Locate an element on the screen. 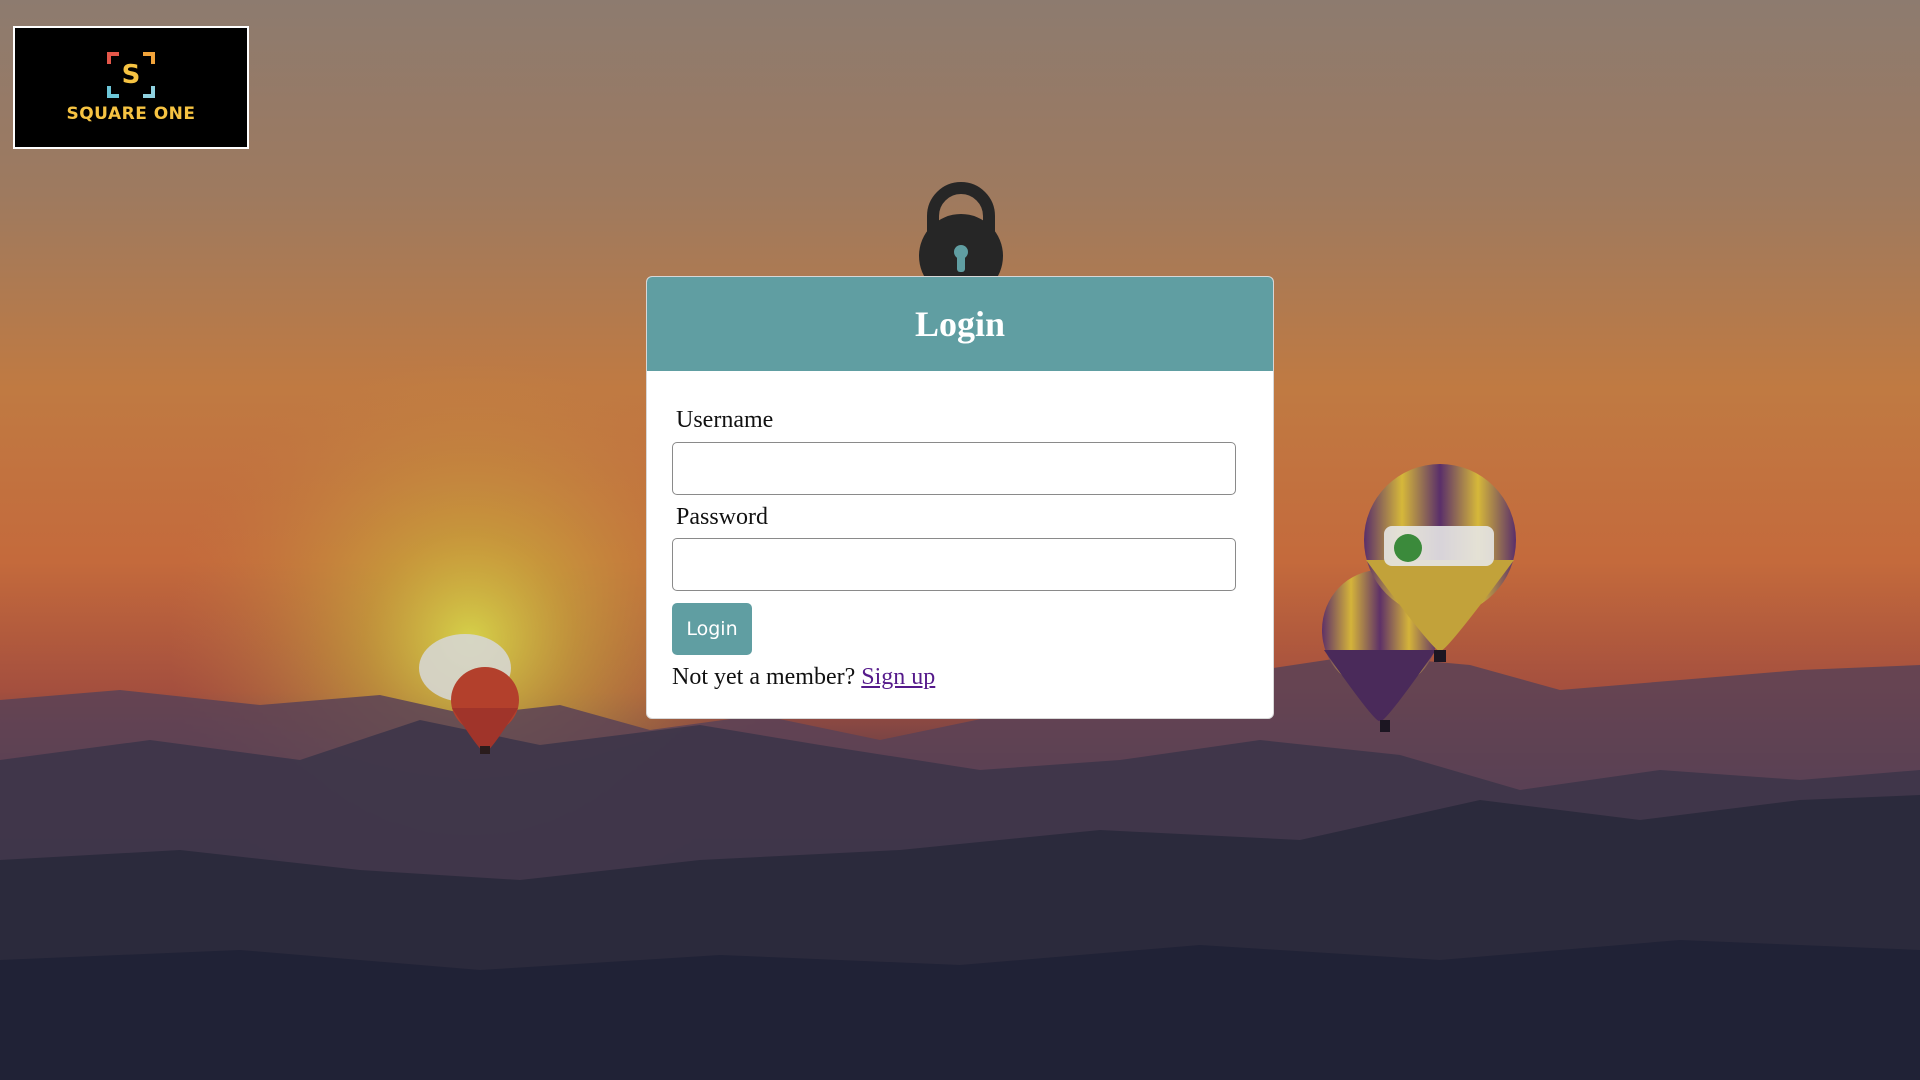 The height and width of the screenshot is (1080, 1920). password-label: Password is located at coordinates (722, 517).